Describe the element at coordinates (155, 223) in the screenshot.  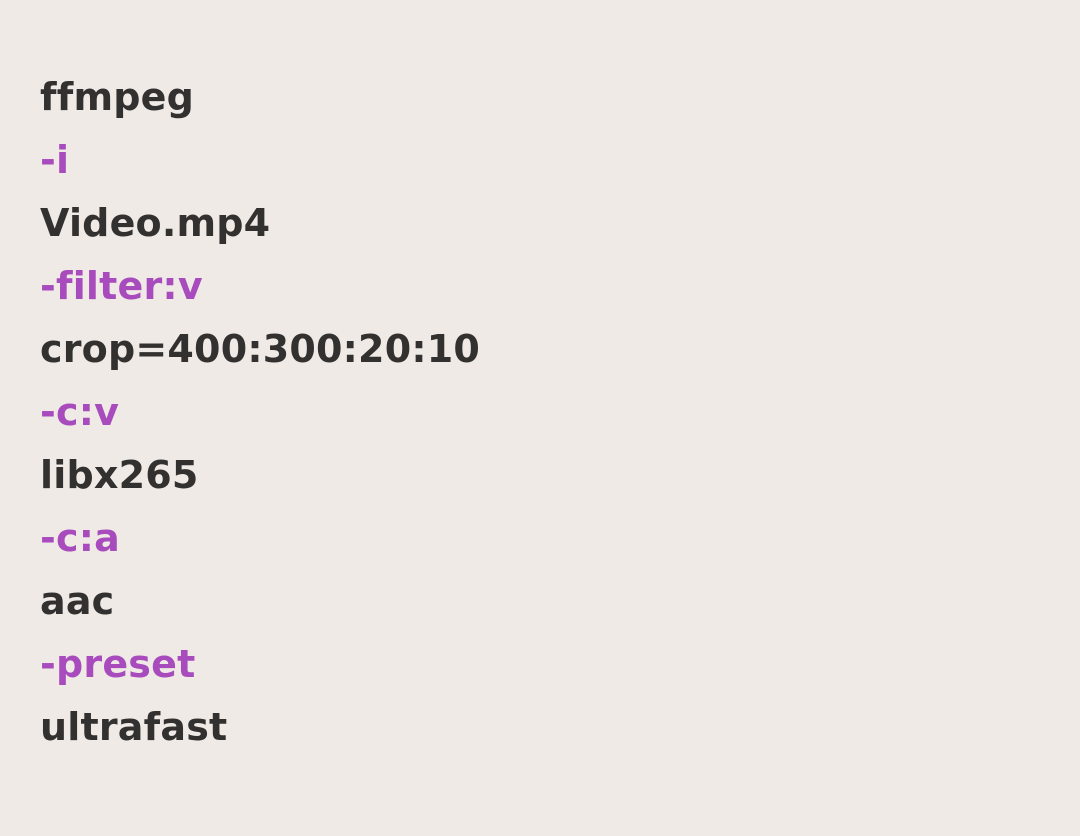
I see `input-file: Video.mp4` at that location.